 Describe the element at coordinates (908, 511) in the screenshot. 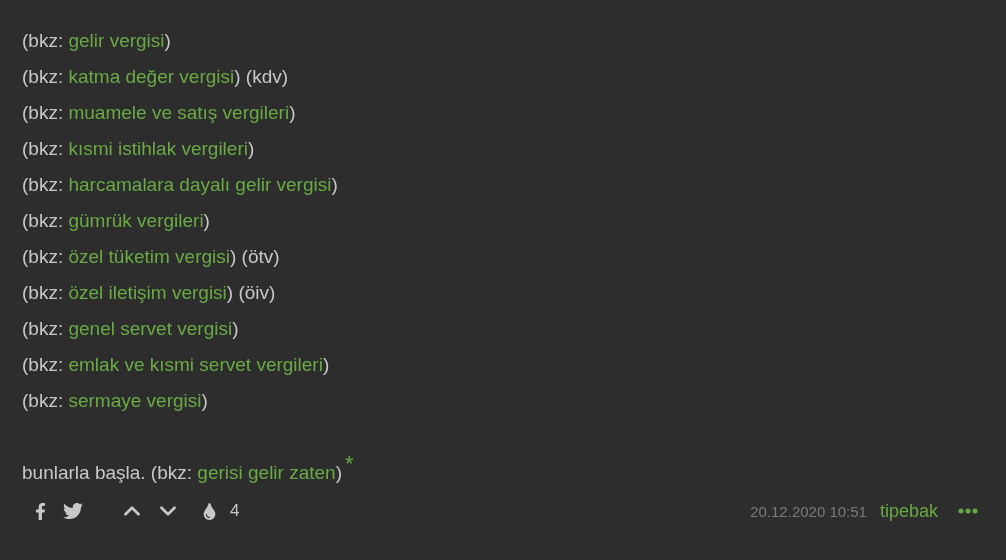

I see `author-link: tipebak` at that location.